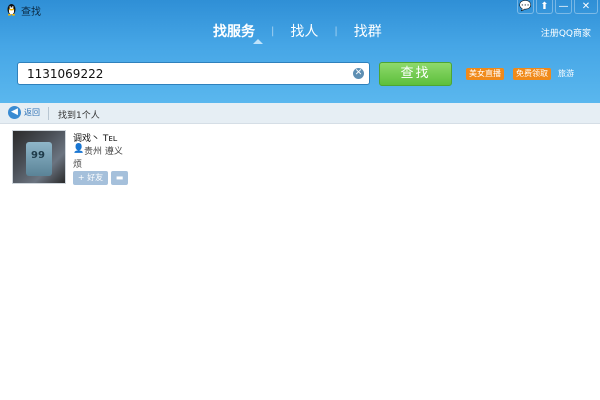 This screenshot has width=600, height=400. Describe the element at coordinates (300, 9) in the screenshot. I see `title-bar: 查找 💬 ⬆ — ✕` at that location.